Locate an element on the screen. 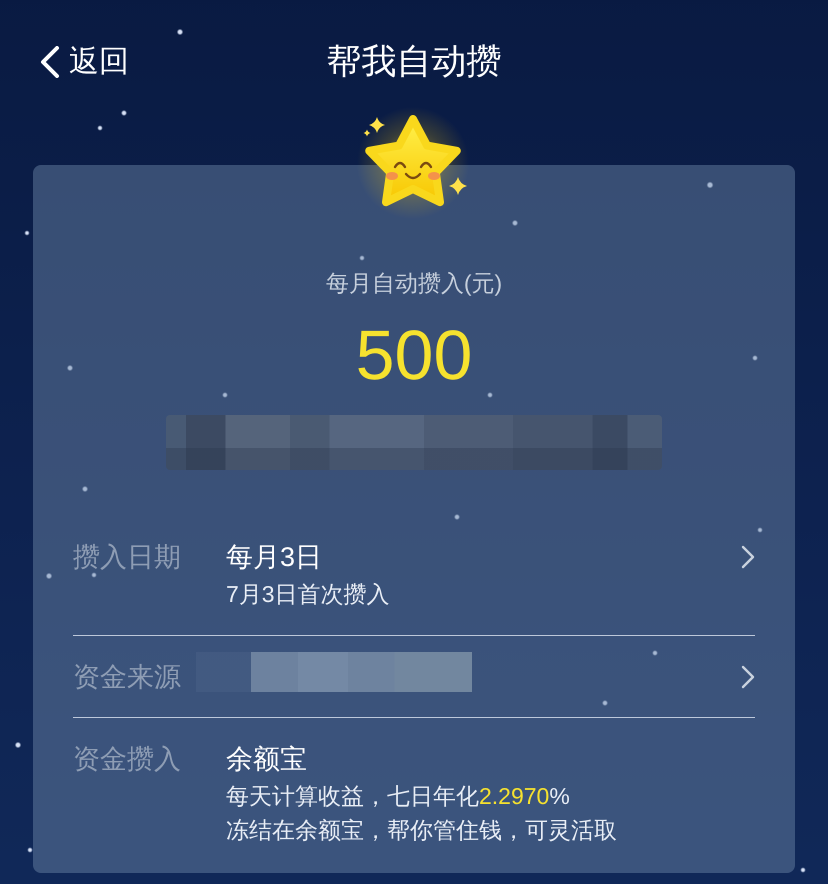 The image size is (828, 884). row-note: 每天计算收益，七日年化2.2970% is located at coordinates (398, 796).